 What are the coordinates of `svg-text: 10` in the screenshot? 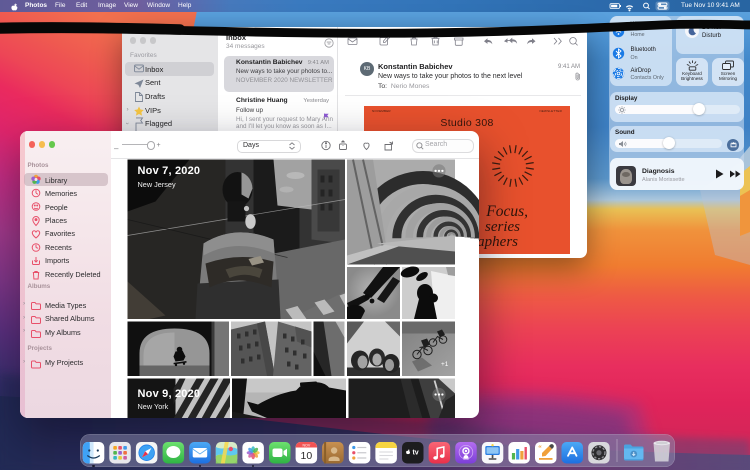 It's located at (307, 456).